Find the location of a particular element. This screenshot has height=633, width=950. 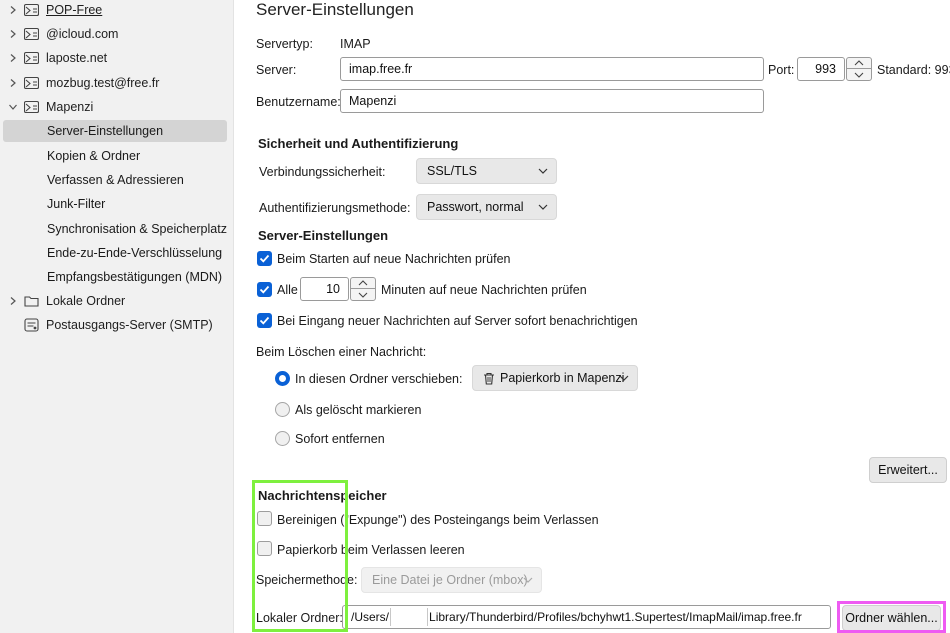

auth-method-select: Passwort, normal is located at coordinates (486, 207).